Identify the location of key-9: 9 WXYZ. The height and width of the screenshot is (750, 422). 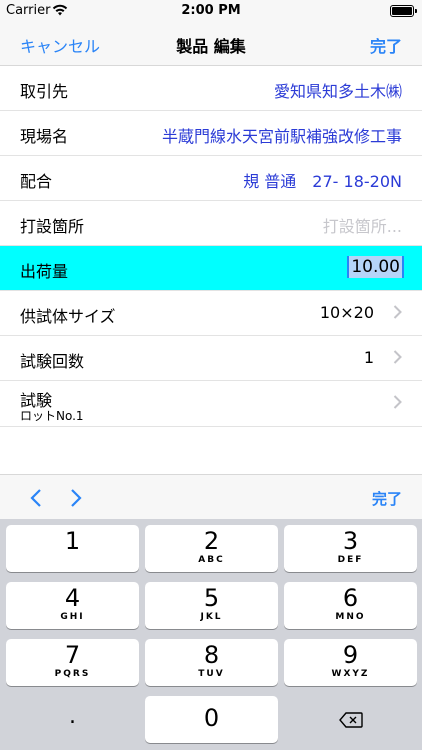
(350, 662).